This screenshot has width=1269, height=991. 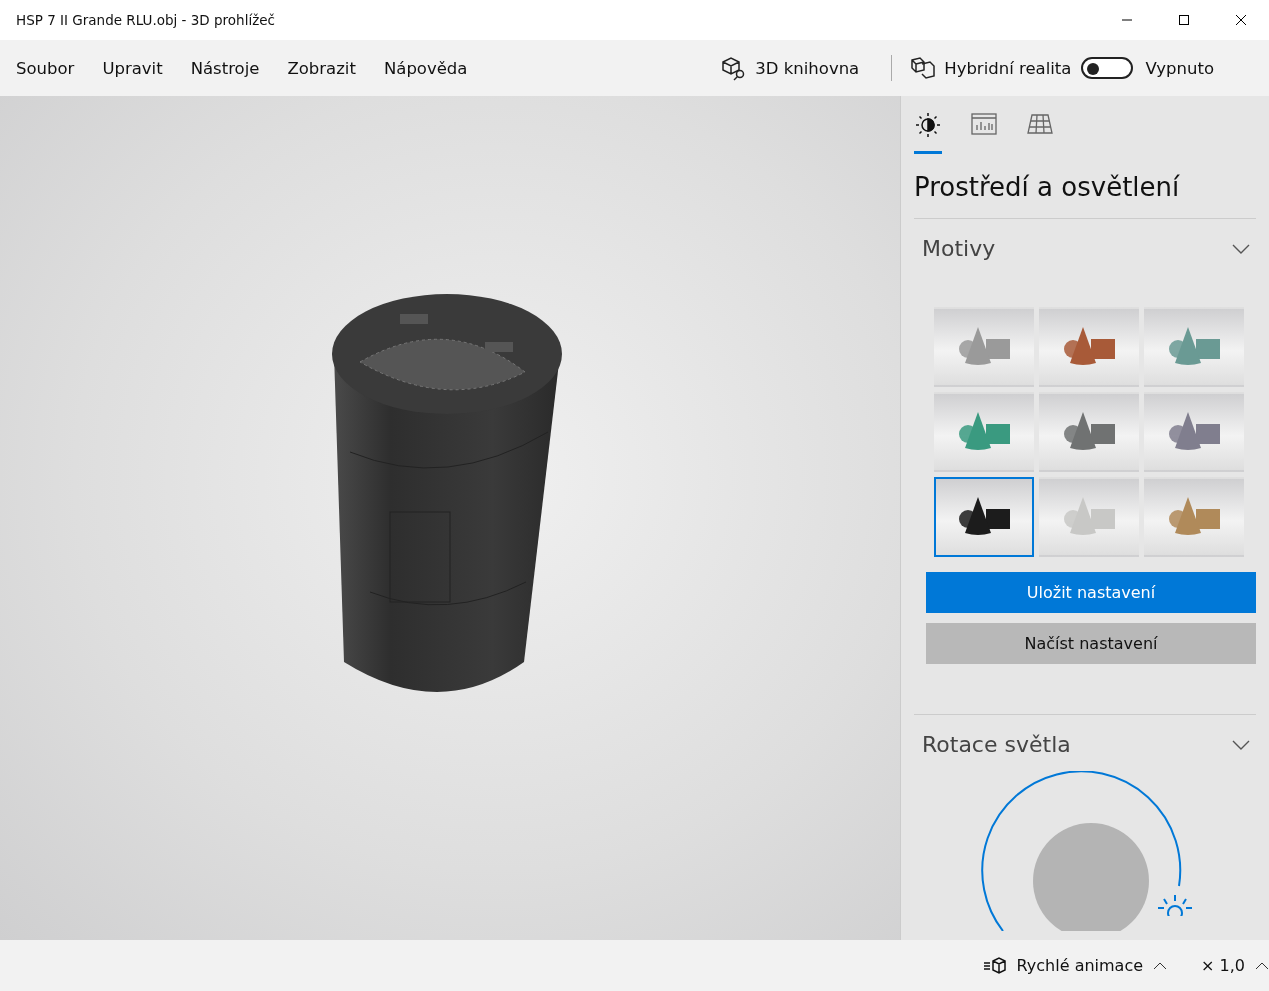 What do you see at coordinates (145, 20) in the screenshot?
I see `window-title: HSP 7 II Grande RLU.obj - 3D prohlížeč` at bounding box center [145, 20].